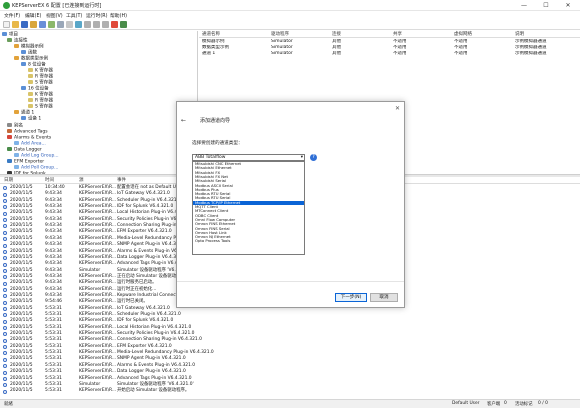 The image size is (580, 408). Describe the element at coordinates (494, 404) in the screenshot. I see `status-clients-label: 客户端` at that location.